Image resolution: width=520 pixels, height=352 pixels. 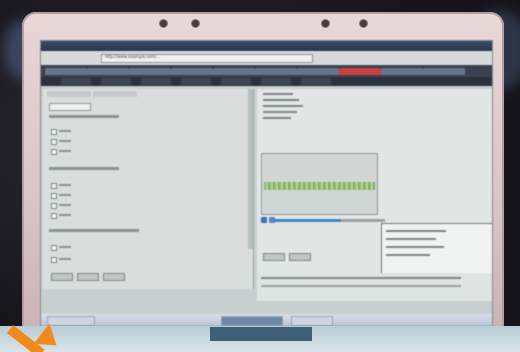 I want to click on playback-progress-fill, so click(x=308, y=220).